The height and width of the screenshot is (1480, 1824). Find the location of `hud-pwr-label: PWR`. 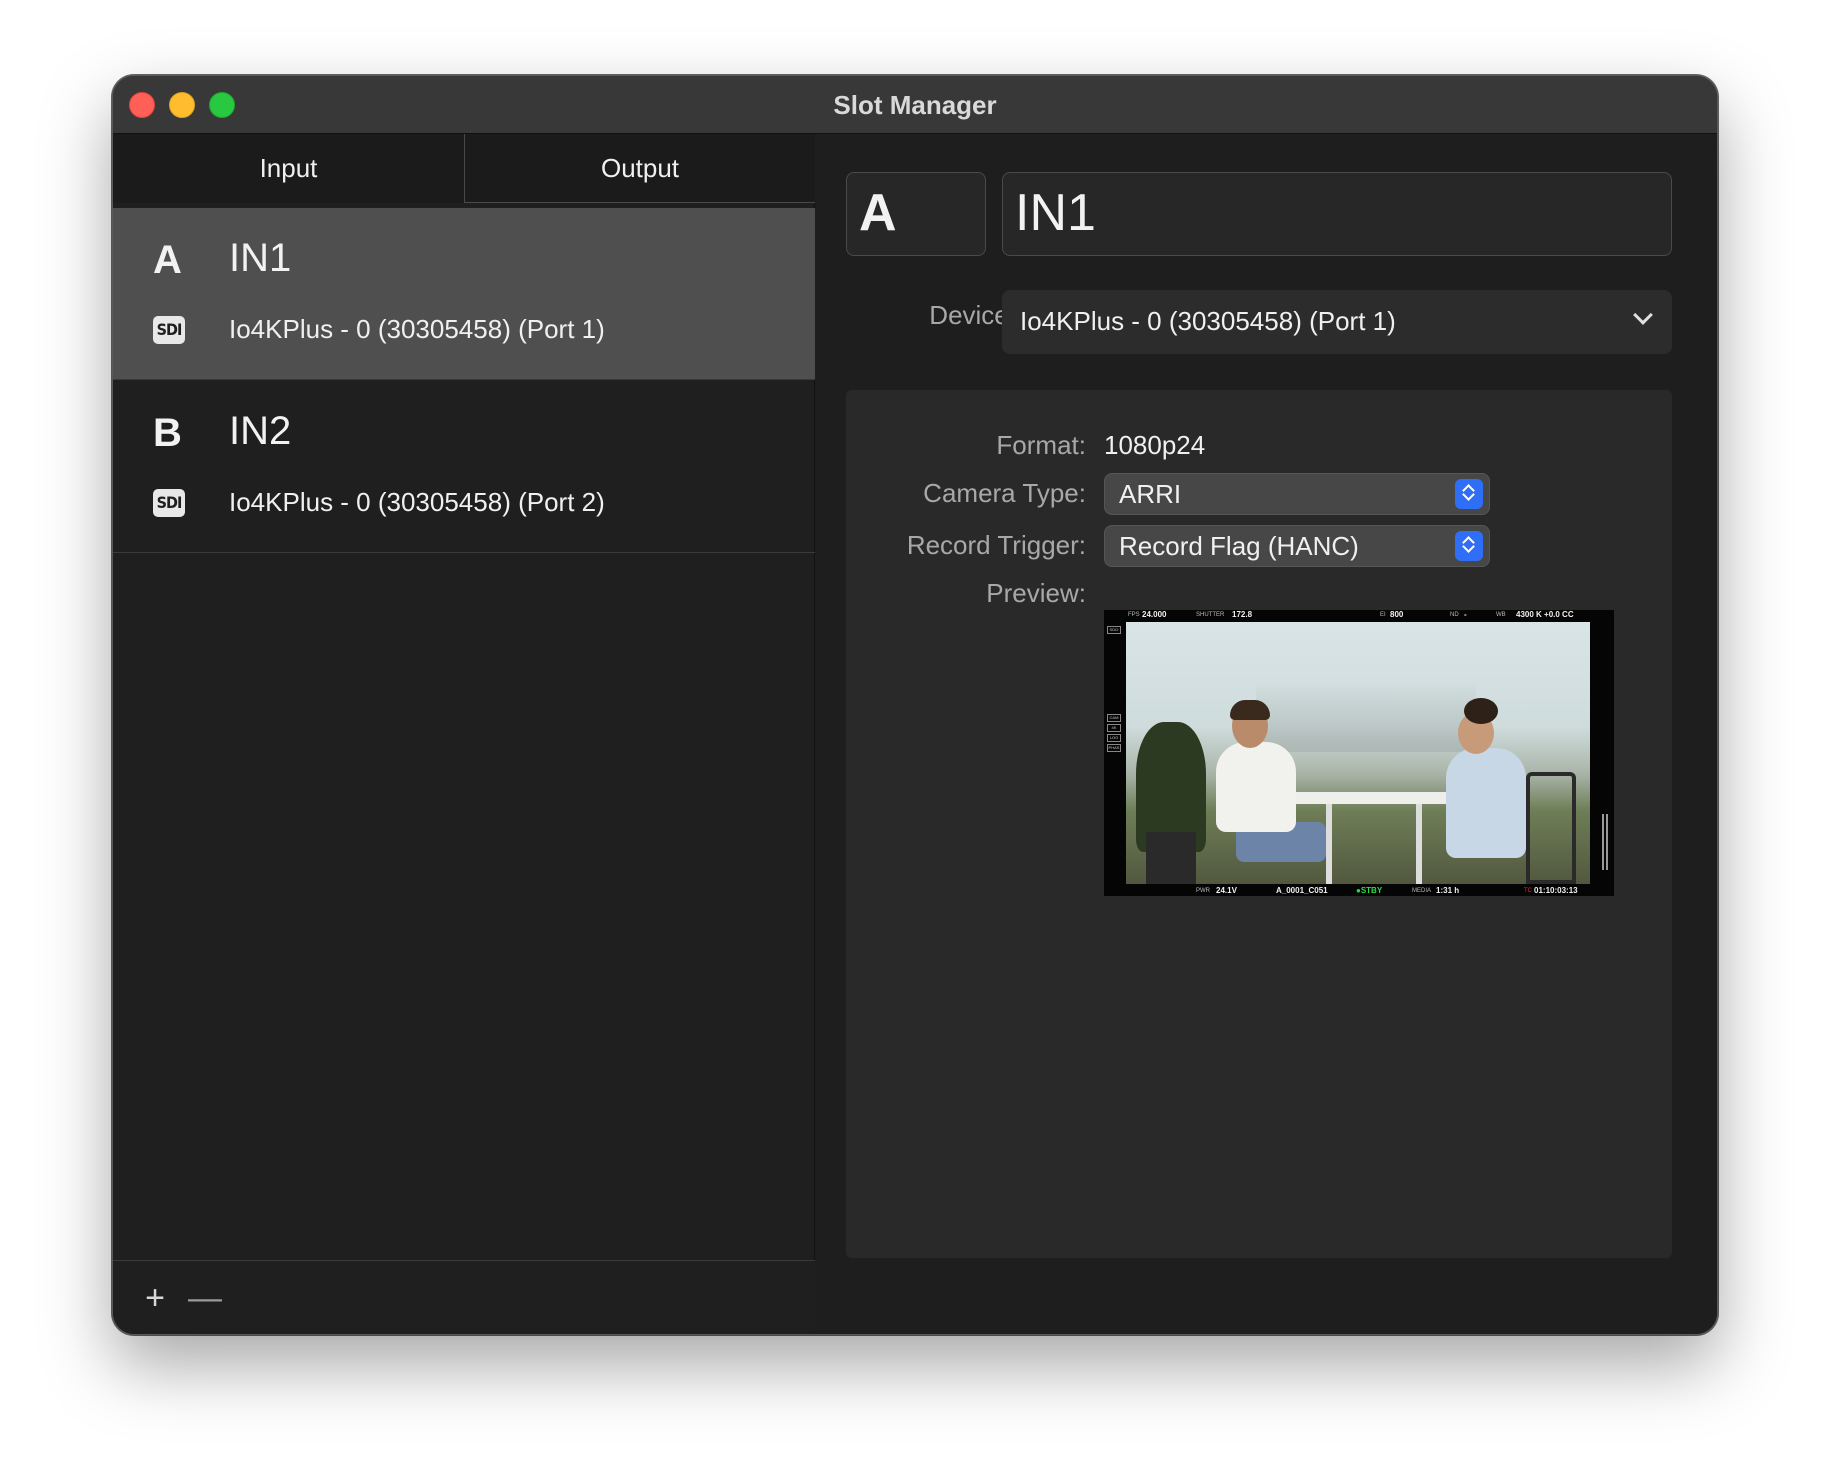

hud-pwr-label: PWR is located at coordinates (1203, 891).